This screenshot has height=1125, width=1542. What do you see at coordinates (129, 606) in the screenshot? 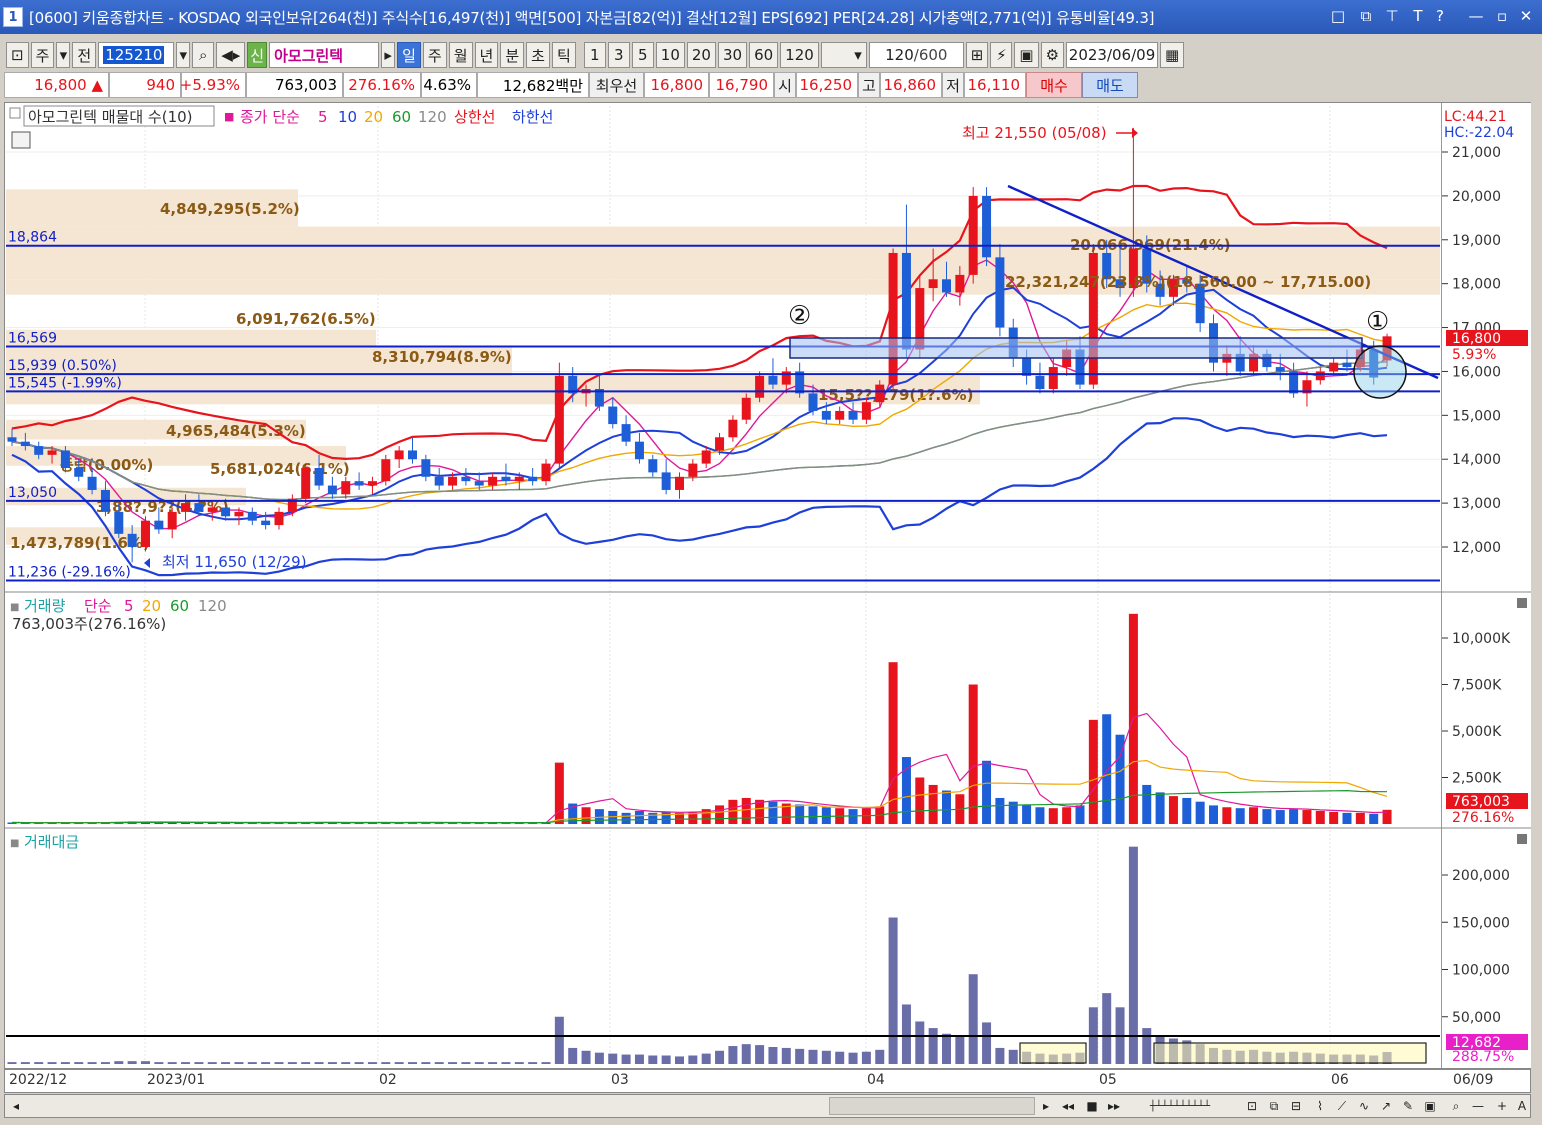
I see `volume-ma5: 5` at bounding box center [129, 606].